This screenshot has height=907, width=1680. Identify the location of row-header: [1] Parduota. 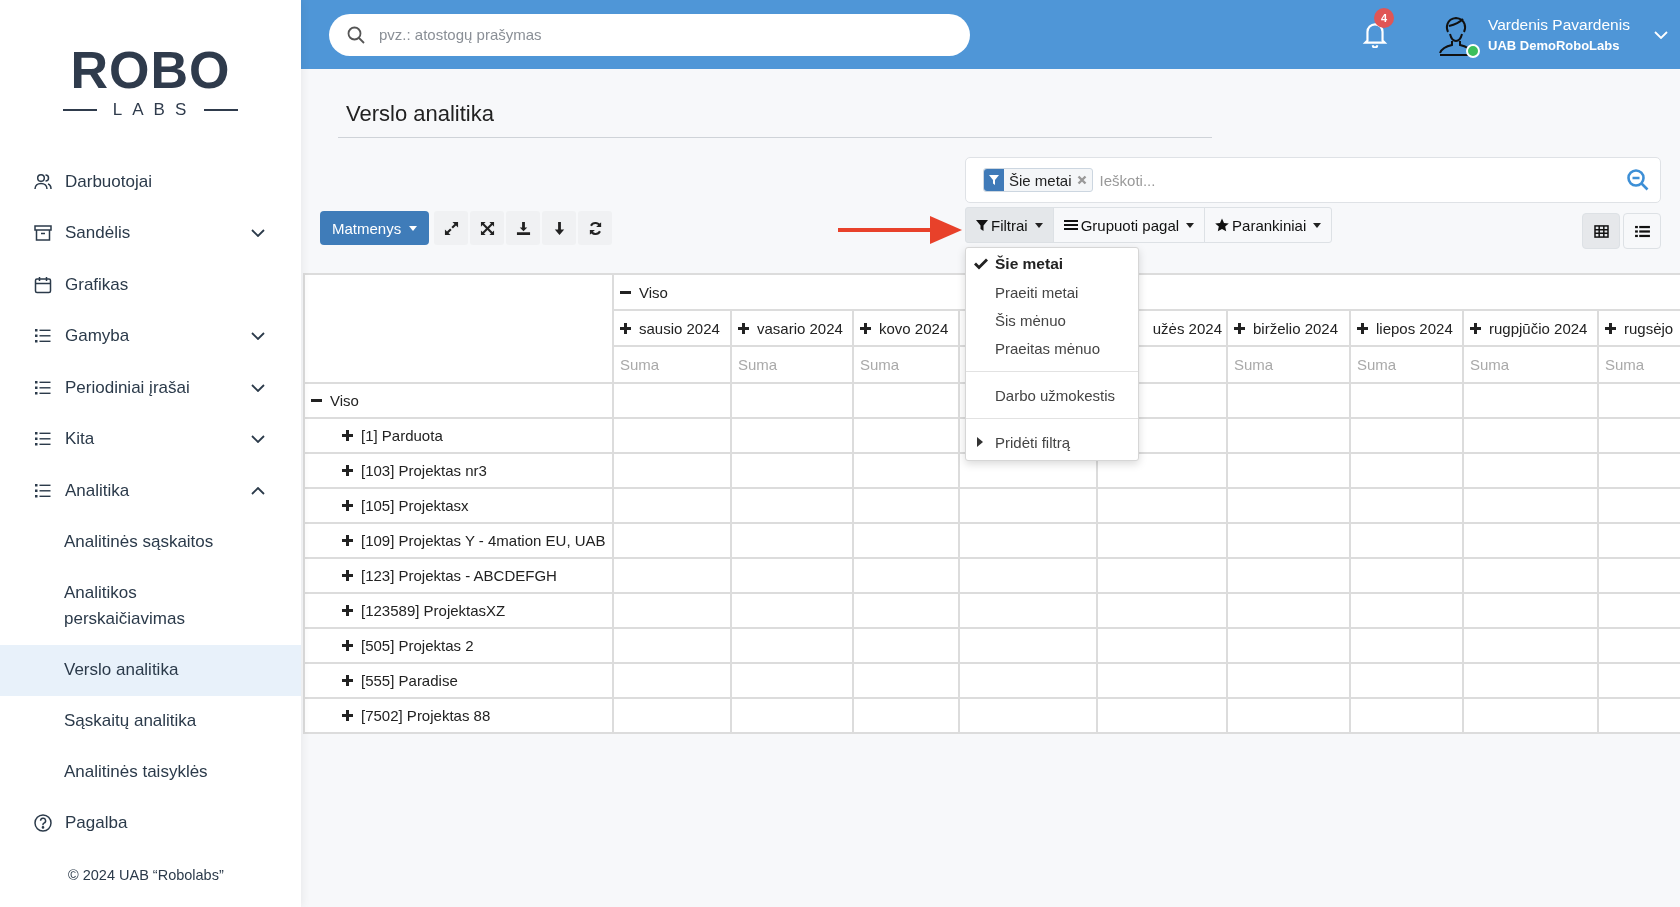
(392, 435).